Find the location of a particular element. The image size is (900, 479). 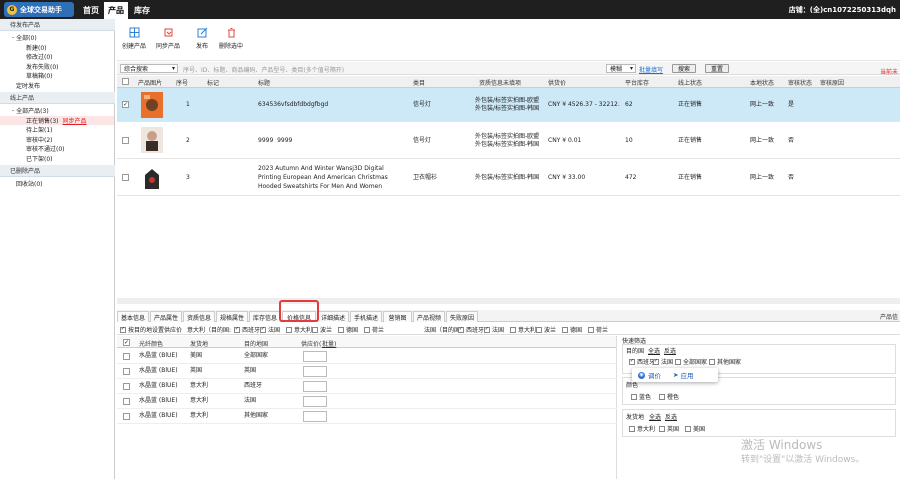

sidebar-item: - 全部产品(3) is located at coordinates (57, 111).